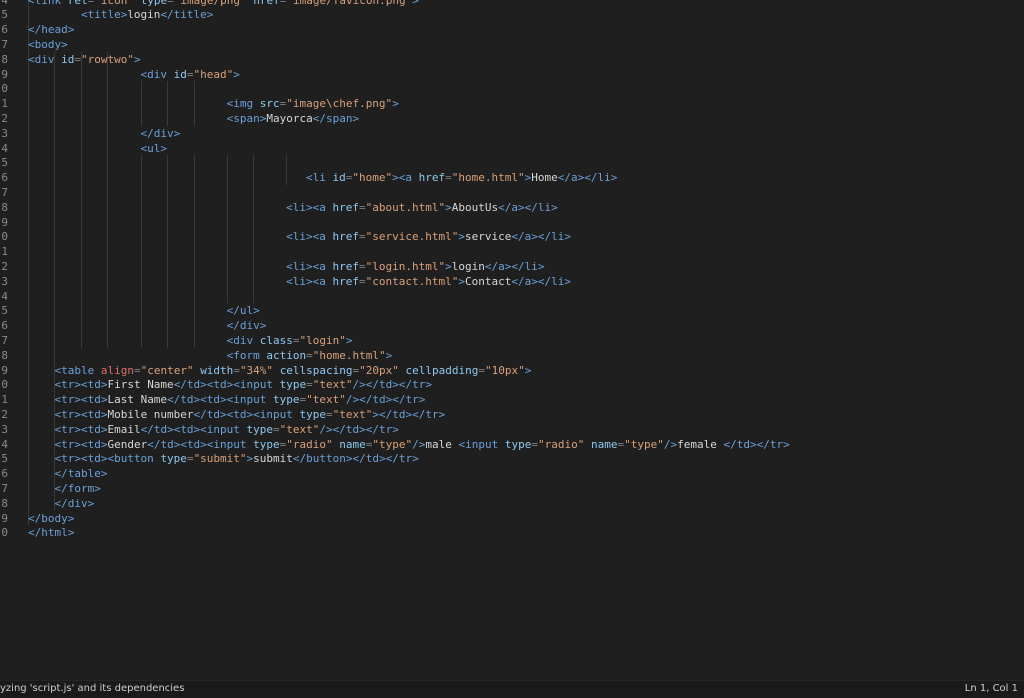  I want to click on code-line: 2 <li><a href="login.html">login</a></li>, so click(512, 266).